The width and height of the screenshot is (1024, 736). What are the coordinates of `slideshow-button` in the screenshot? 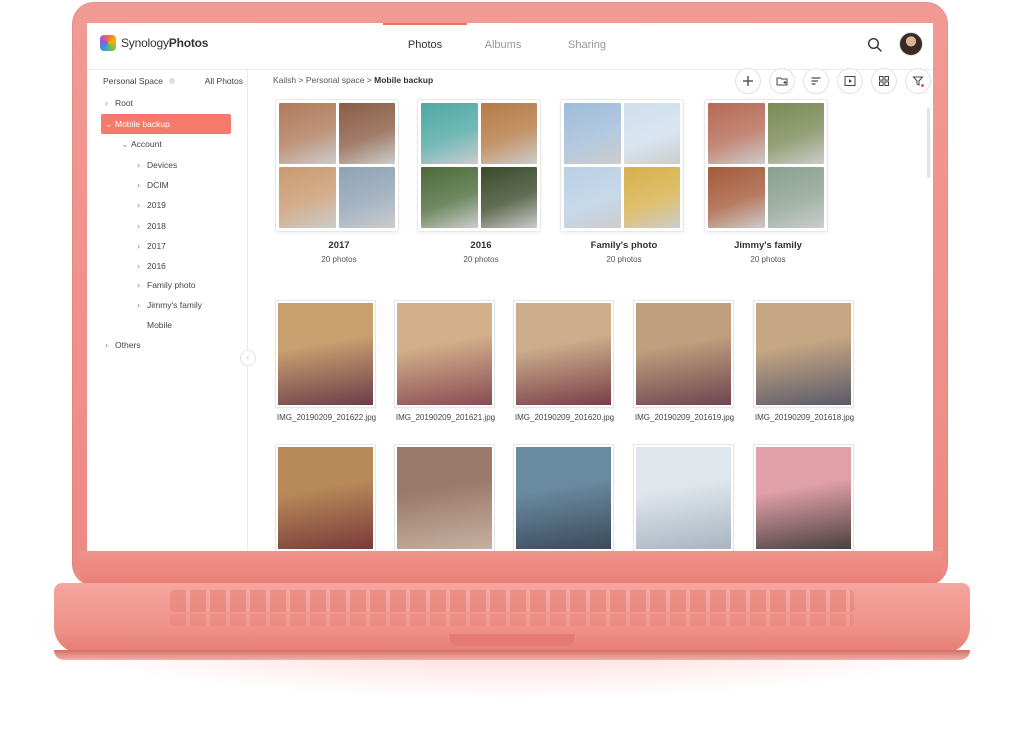 It's located at (850, 81).